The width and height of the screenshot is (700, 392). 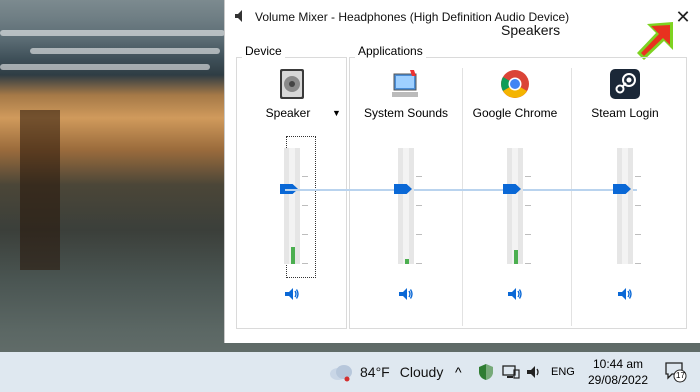 I want to click on speaker-device-icon, so click(x=292, y=84).